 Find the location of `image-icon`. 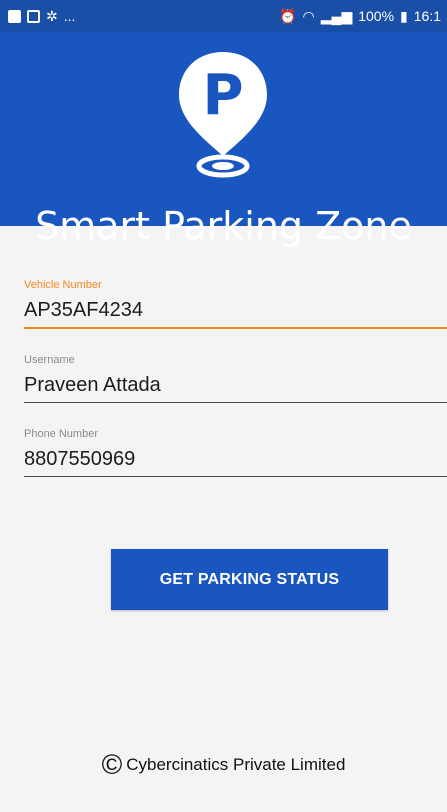

image-icon is located at coordinates (33, 16).